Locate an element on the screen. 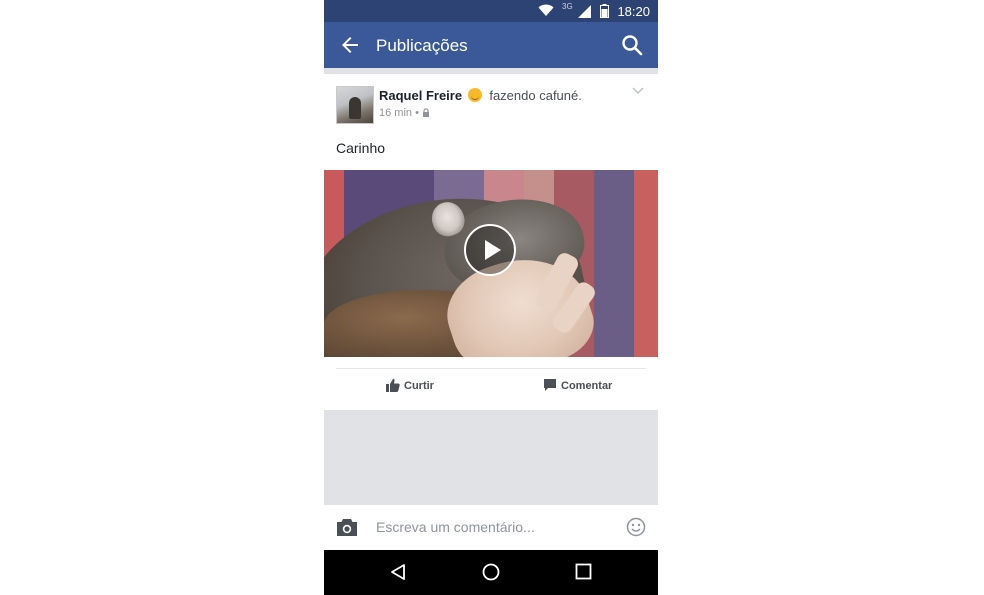  post-timestamp: 16 min is located at coordinates (395, 113).